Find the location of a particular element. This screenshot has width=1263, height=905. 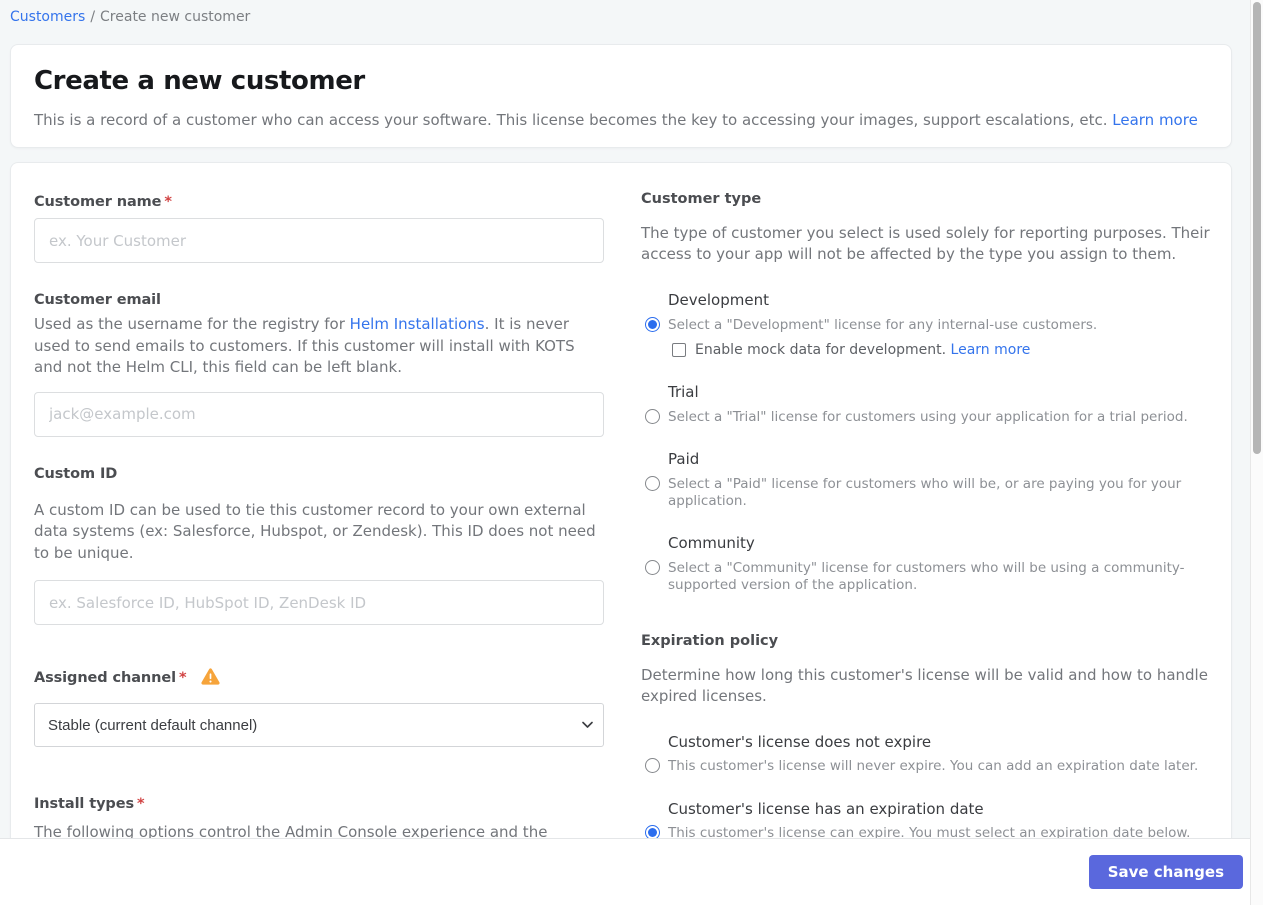

customer-type-heading: Customer type is located at coordinates (701, 199).